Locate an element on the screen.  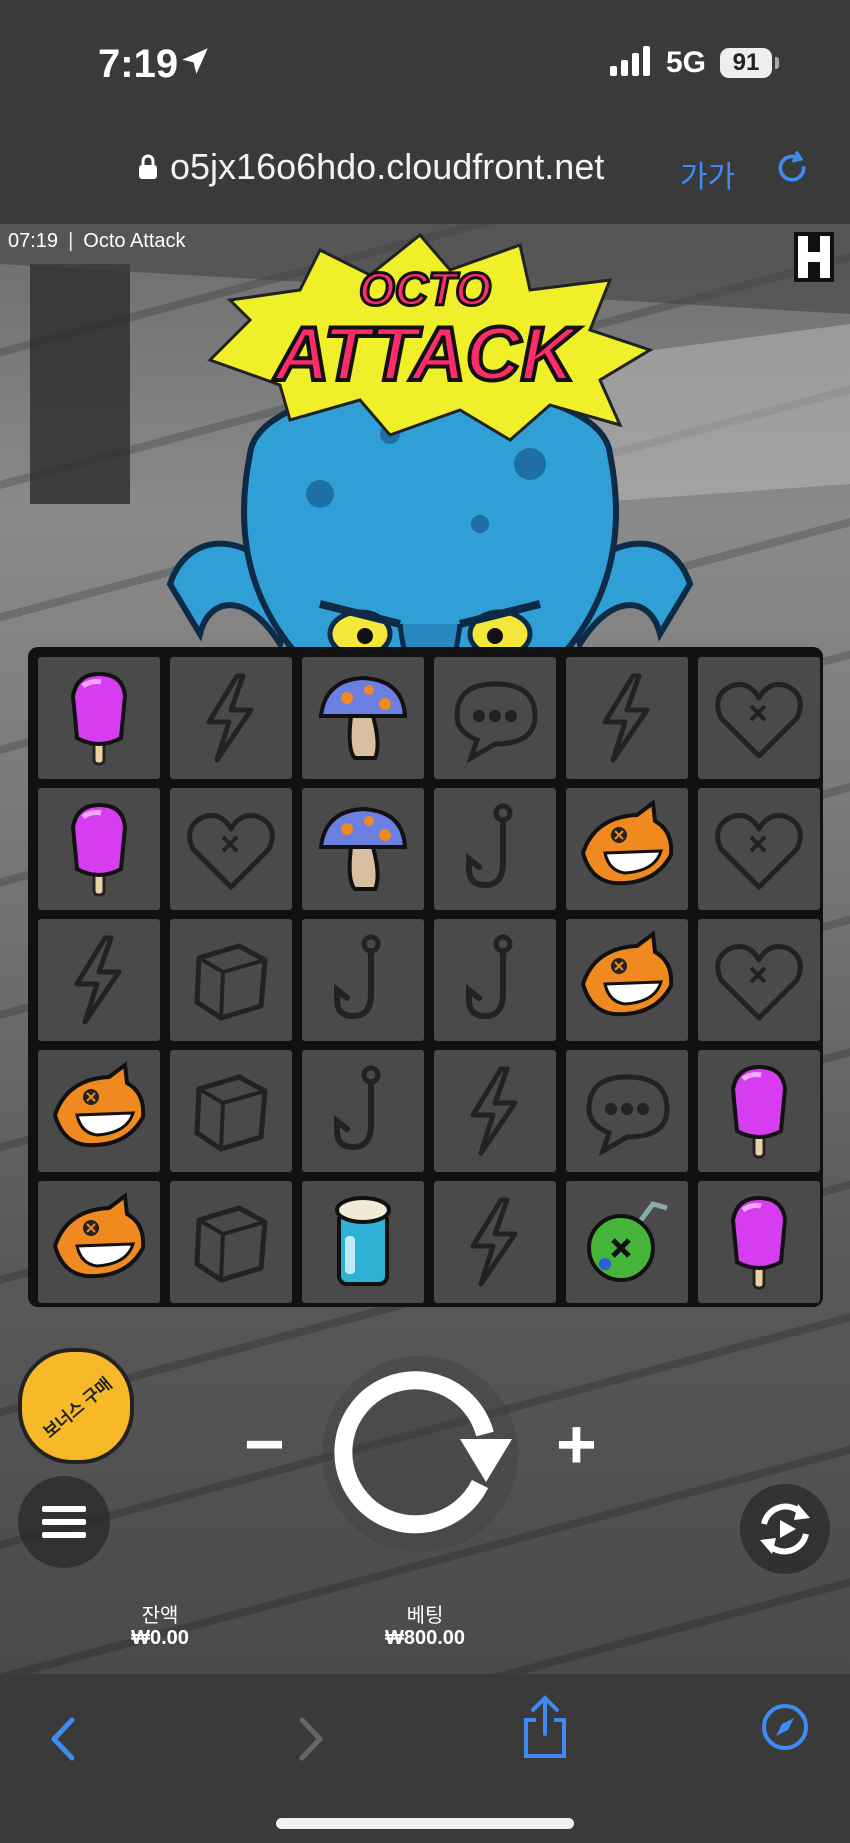
text-size-button: 가가 is located at coordinates (707, 174).